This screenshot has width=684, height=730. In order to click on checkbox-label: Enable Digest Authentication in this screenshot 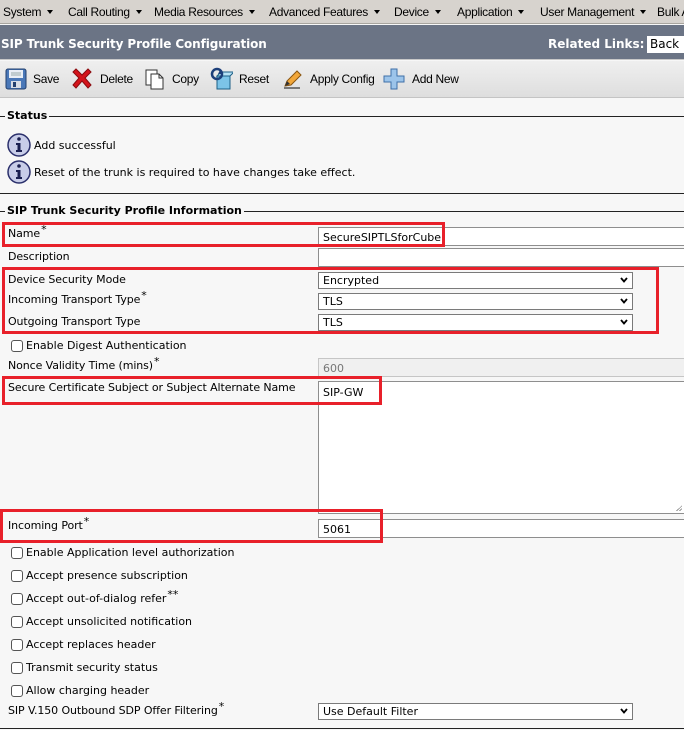, I will do `click(106, 345)`.